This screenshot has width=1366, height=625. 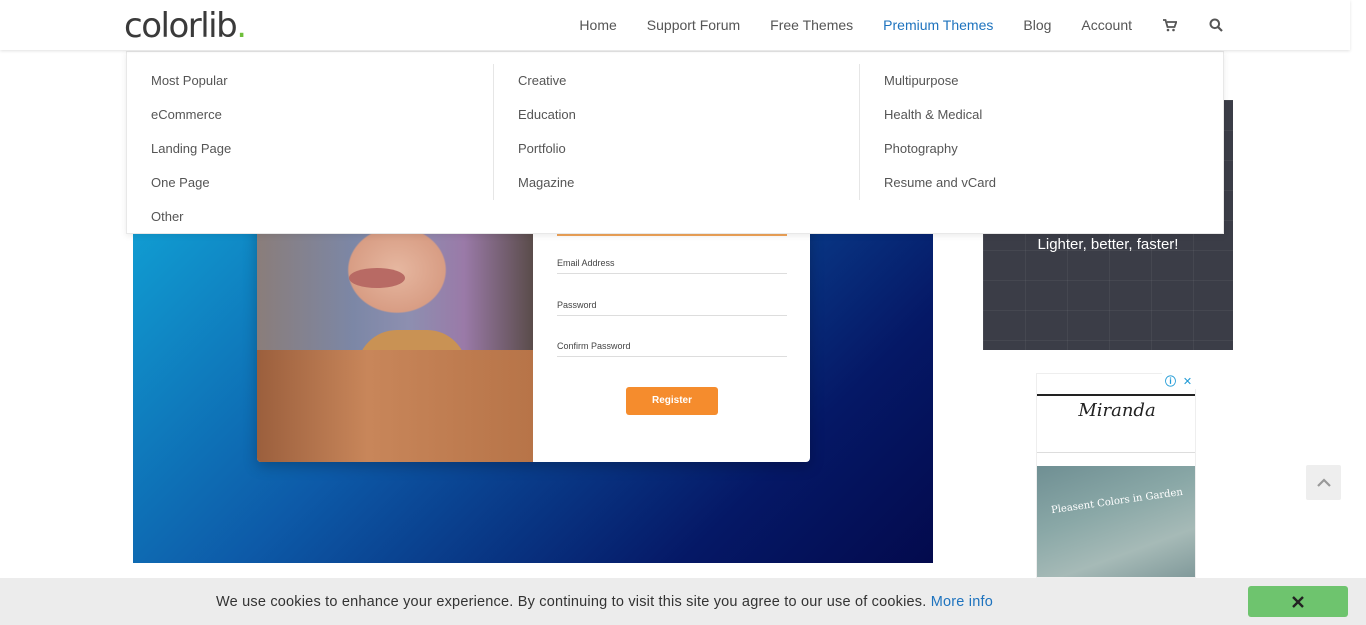 I want to click on email-field: Email Address, so click(x=672, y=266).